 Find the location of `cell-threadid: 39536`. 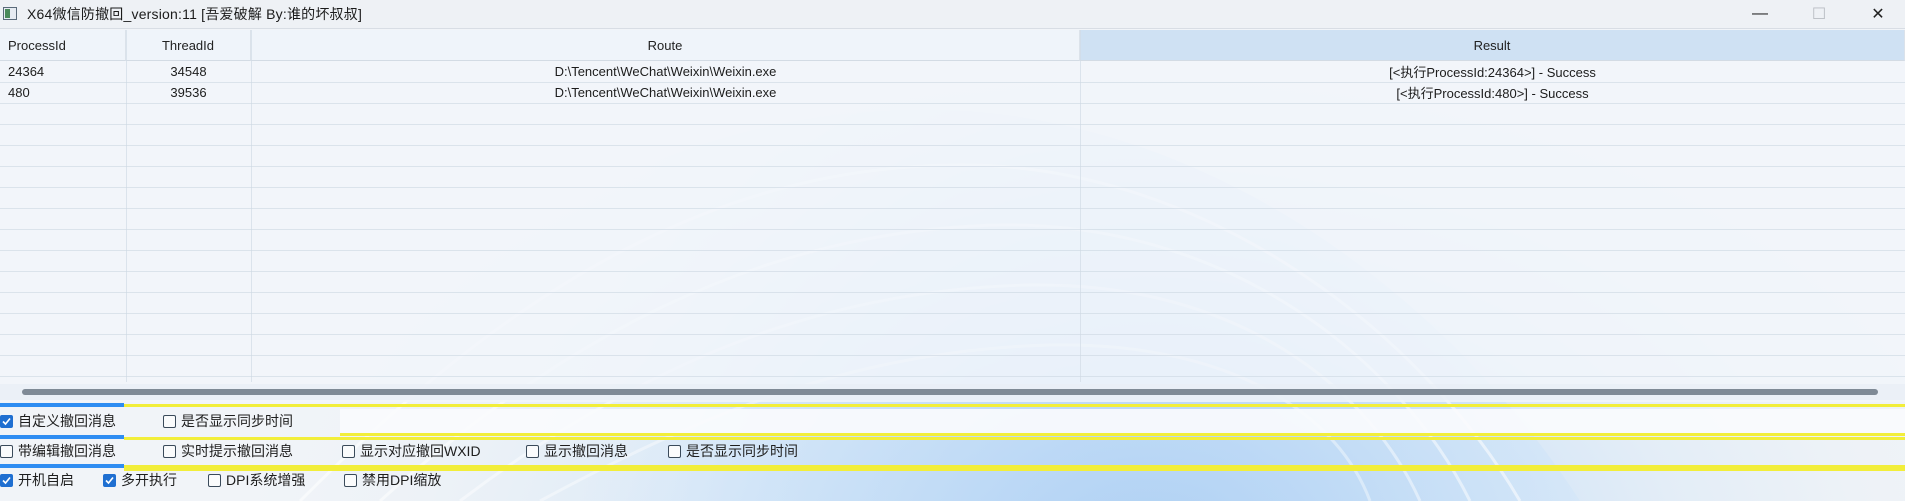

cell-threadid: 39536 is located at coordinates (188, 92).